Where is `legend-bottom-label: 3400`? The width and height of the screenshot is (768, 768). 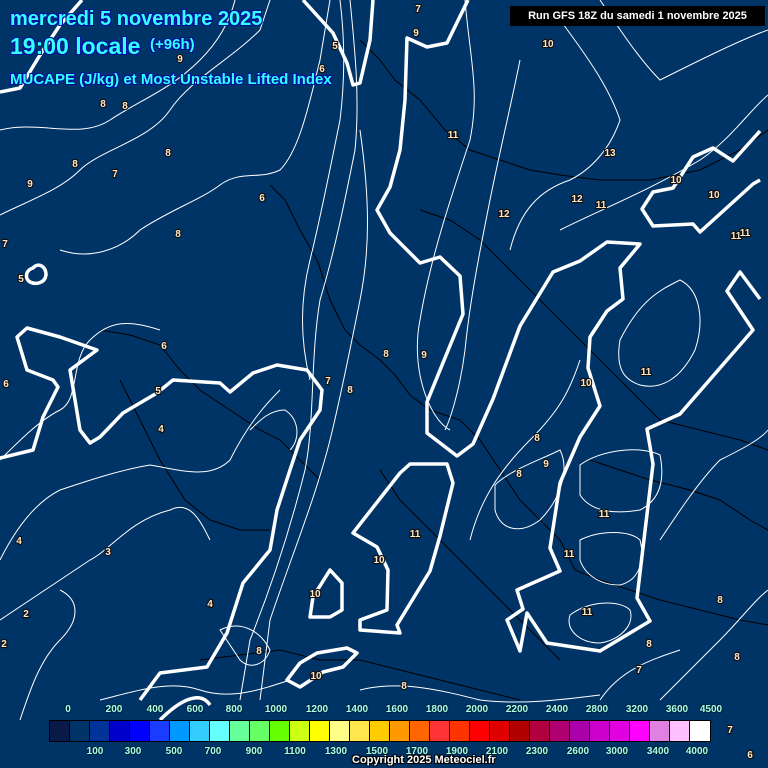
legend-bottom-label: 3400 is located at coordinates (658, 751).